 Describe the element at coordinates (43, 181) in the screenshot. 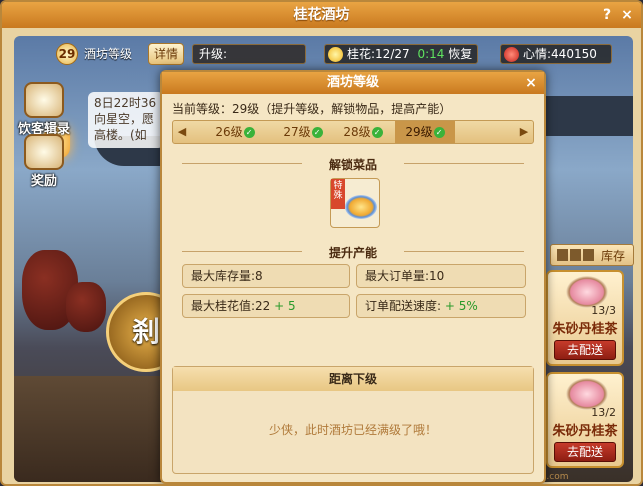

I see `reward-label: 奖励` at that location.